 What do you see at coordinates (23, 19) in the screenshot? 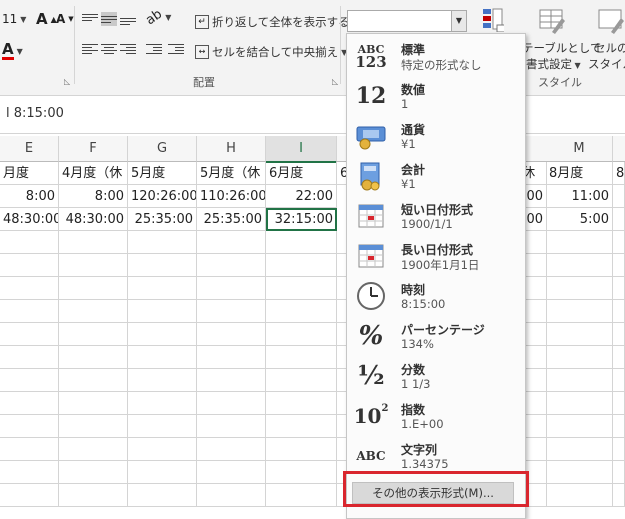
I see `font-size-dropdown-icon: ▼` at bounding box center [23, 19].